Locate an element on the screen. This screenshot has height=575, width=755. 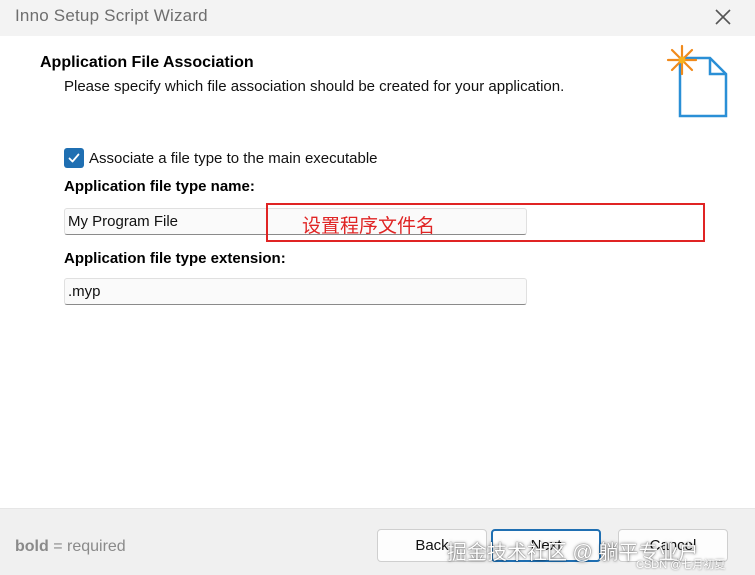
file-type-extension-input: .myp is located at coordinates (295, 291).